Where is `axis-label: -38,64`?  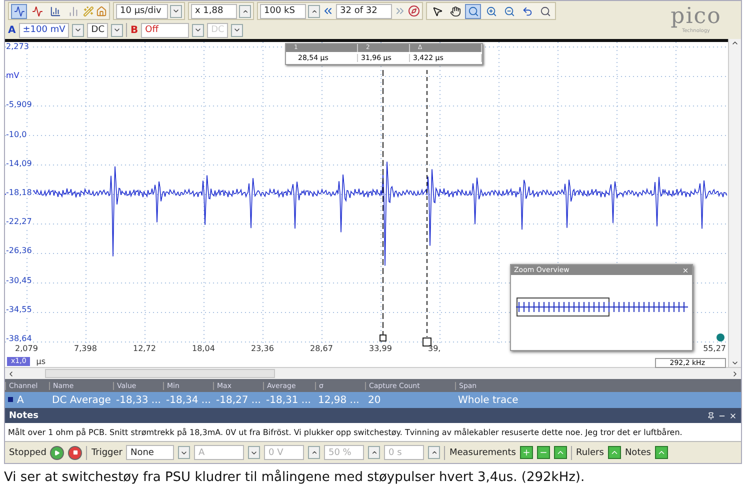 axis-label: -38,64 is located at coordinates (19, 339).